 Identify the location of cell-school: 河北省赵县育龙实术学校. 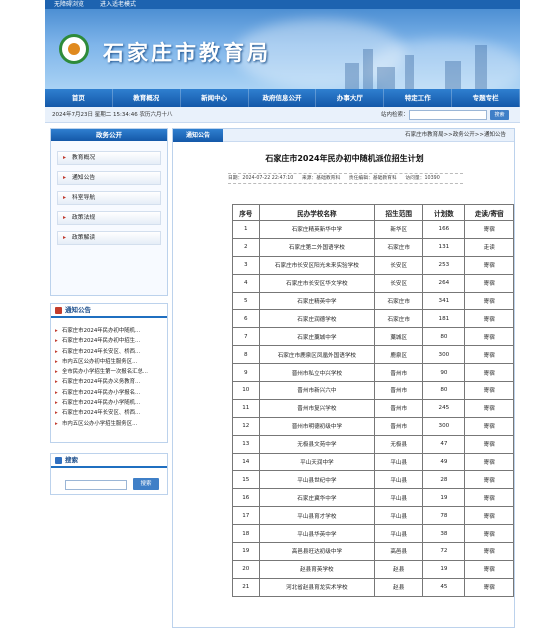
(317, 587).